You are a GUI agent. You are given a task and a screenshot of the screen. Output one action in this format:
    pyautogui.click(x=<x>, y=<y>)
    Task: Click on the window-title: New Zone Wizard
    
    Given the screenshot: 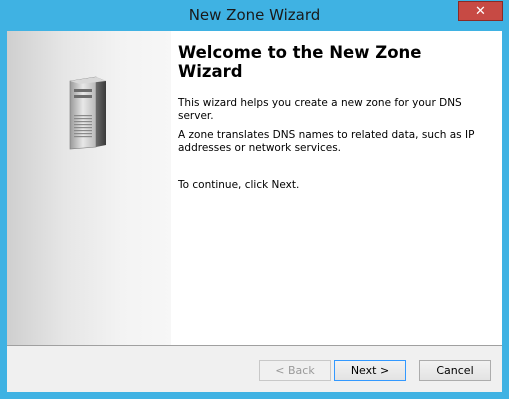 What is the action you would take?
    pyautogui.click(x=254, y=15)
    